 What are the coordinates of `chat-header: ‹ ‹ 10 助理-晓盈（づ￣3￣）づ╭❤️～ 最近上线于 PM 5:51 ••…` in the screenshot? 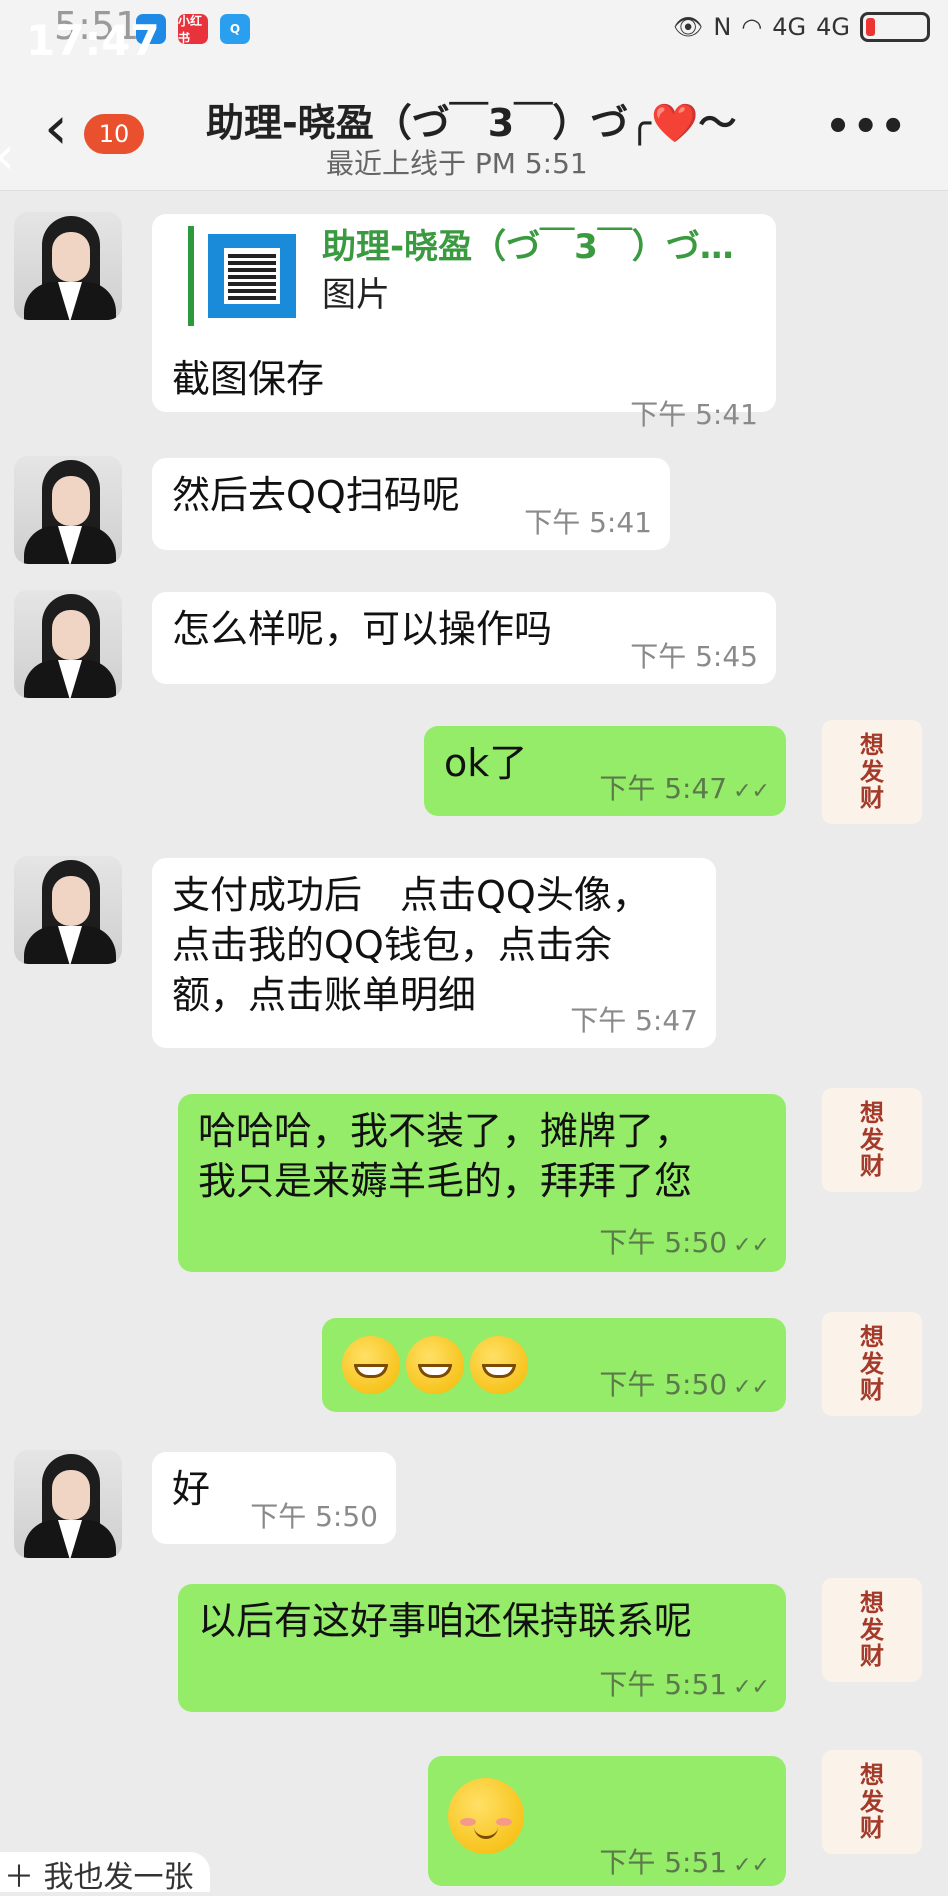 It's located at (474, 134).